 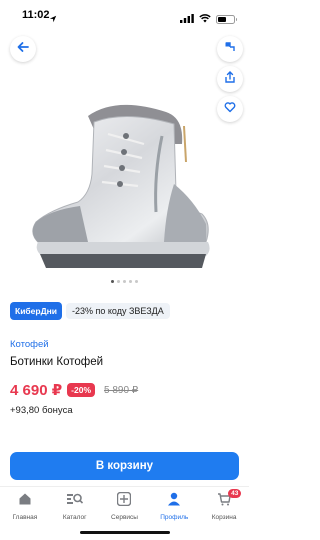 What do you see at coordinates (25, 501) in the screenshot?
I see `home-icon` at bounding box center [25, 501].